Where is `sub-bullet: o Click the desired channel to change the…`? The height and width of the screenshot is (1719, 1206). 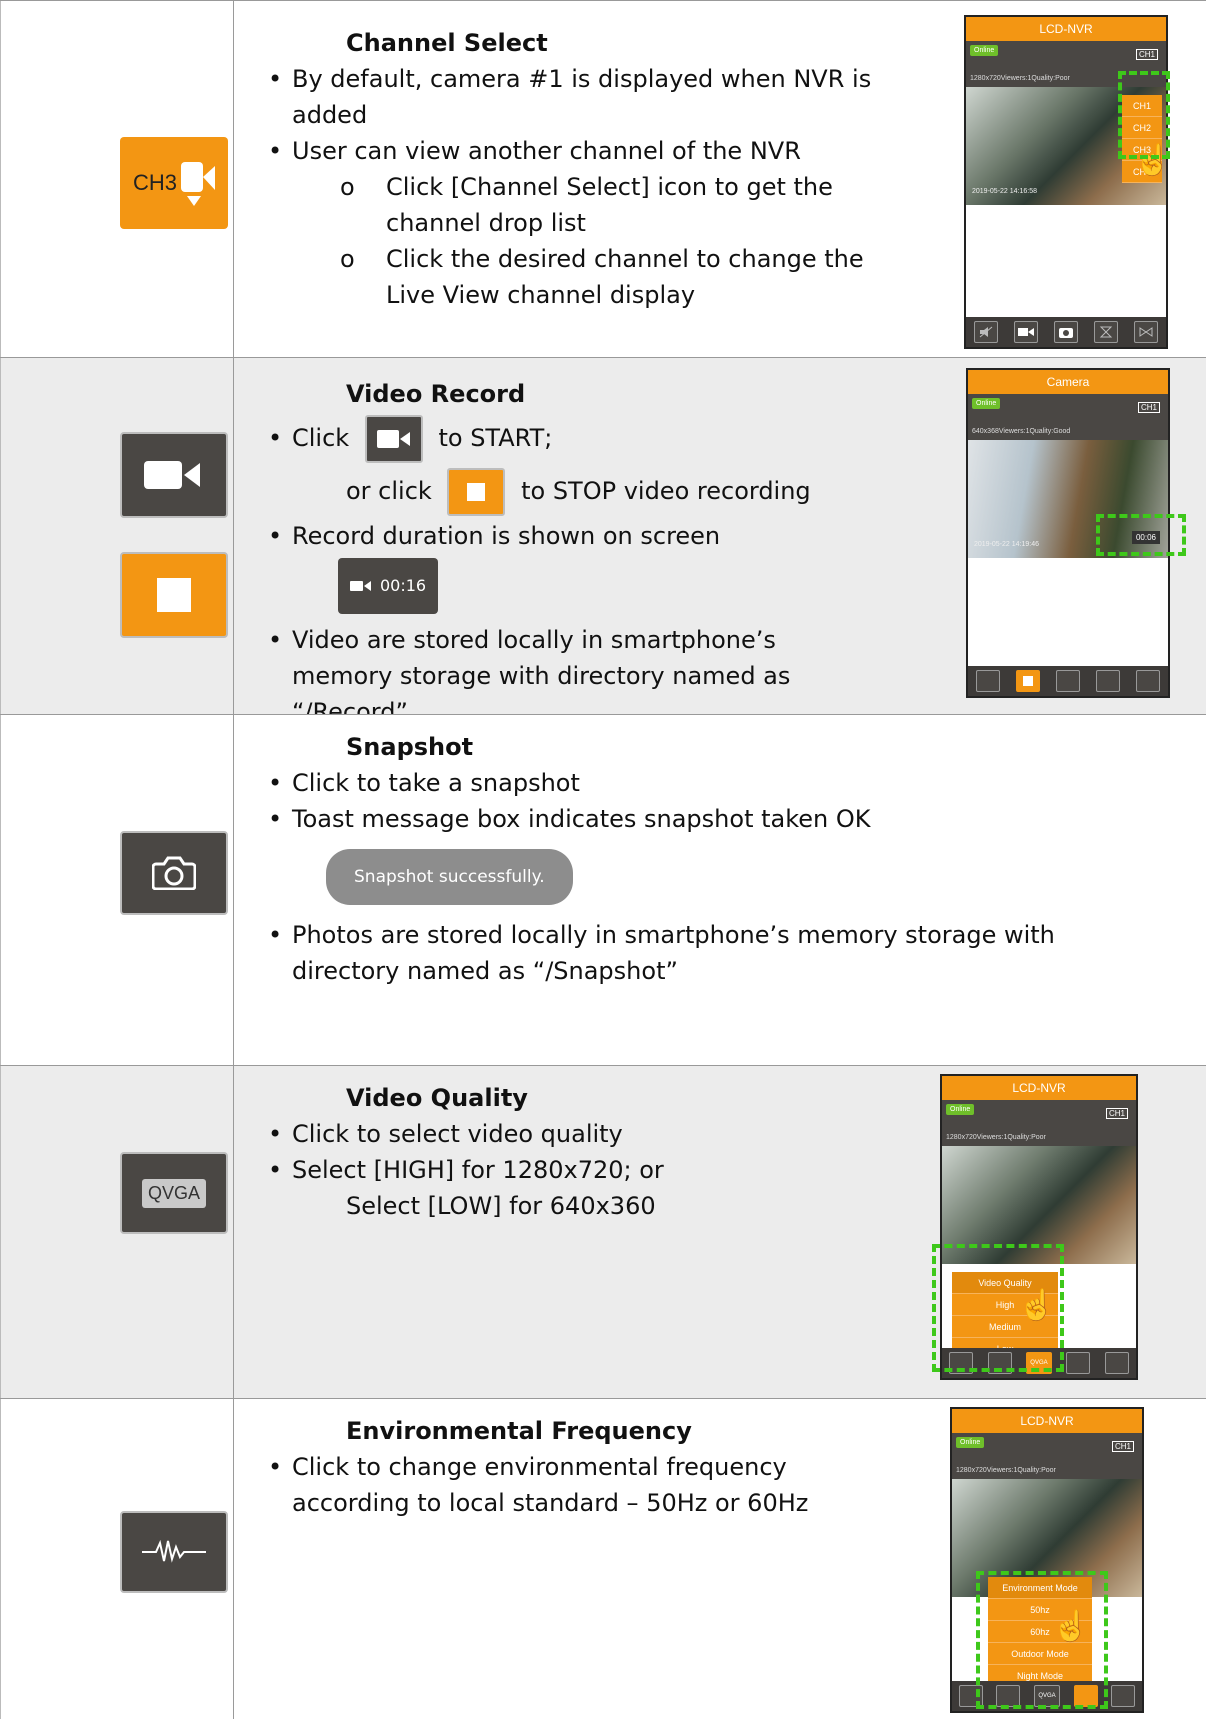
sub-bullet: o Click the desired channel to change the… is located at coordinates (602, 277).